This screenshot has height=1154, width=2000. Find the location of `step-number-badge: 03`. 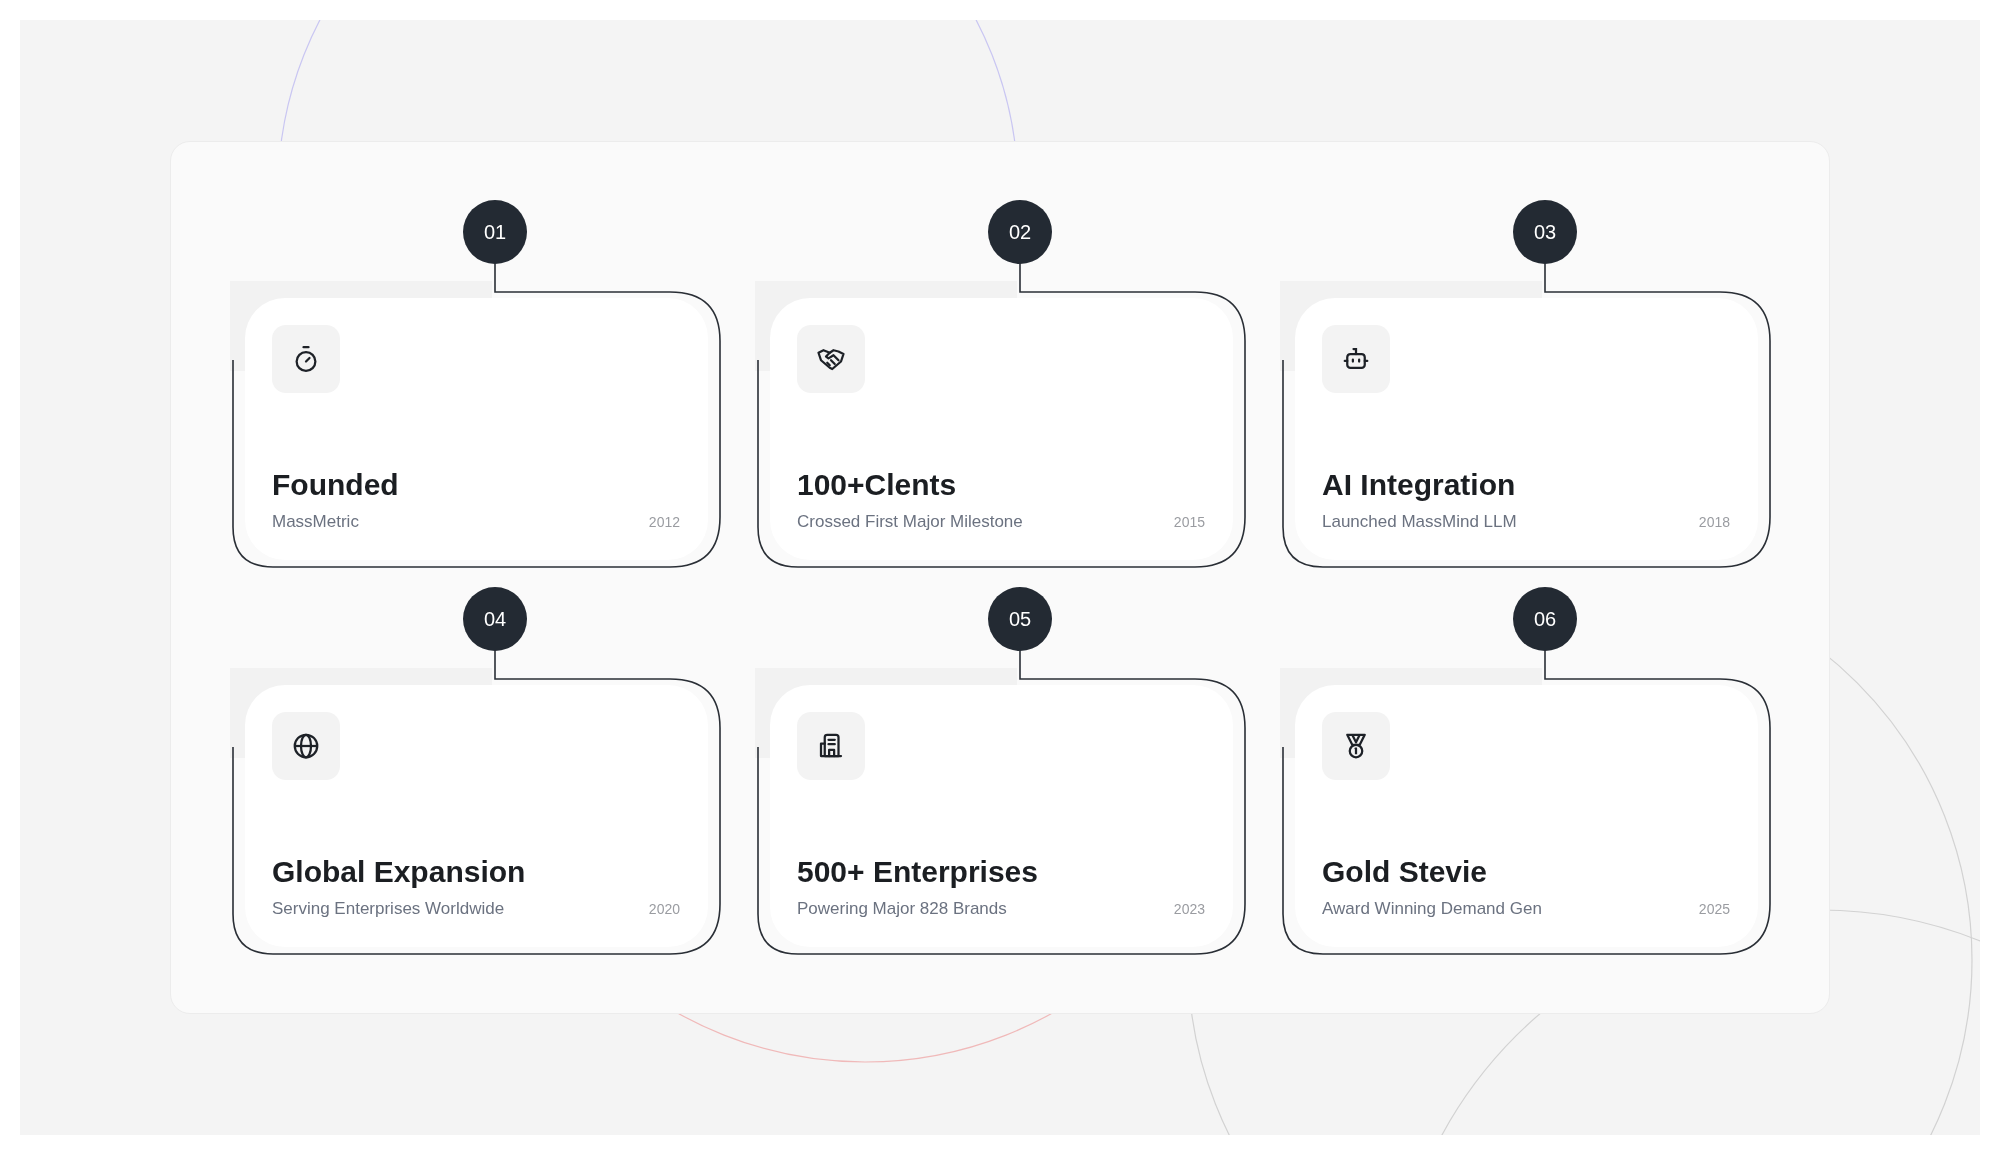

step-number-badge: 03 is located at coordinates (1545, 232).